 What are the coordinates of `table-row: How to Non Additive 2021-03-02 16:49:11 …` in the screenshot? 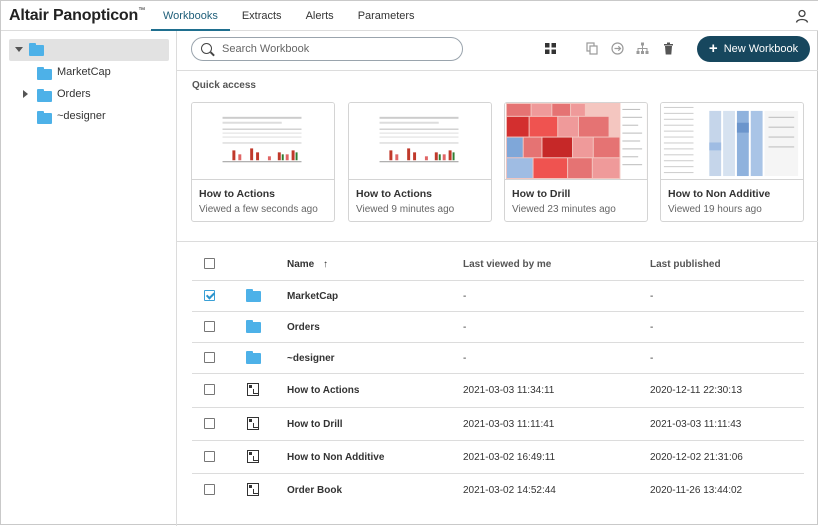 It's located at (498, 457).